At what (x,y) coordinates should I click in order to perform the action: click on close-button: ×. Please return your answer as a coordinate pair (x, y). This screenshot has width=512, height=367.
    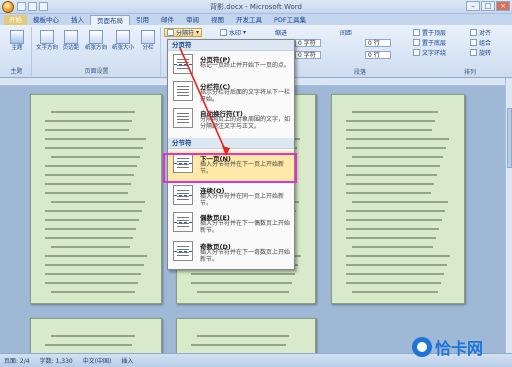
    Looking at the image, I should click on (503, 6).